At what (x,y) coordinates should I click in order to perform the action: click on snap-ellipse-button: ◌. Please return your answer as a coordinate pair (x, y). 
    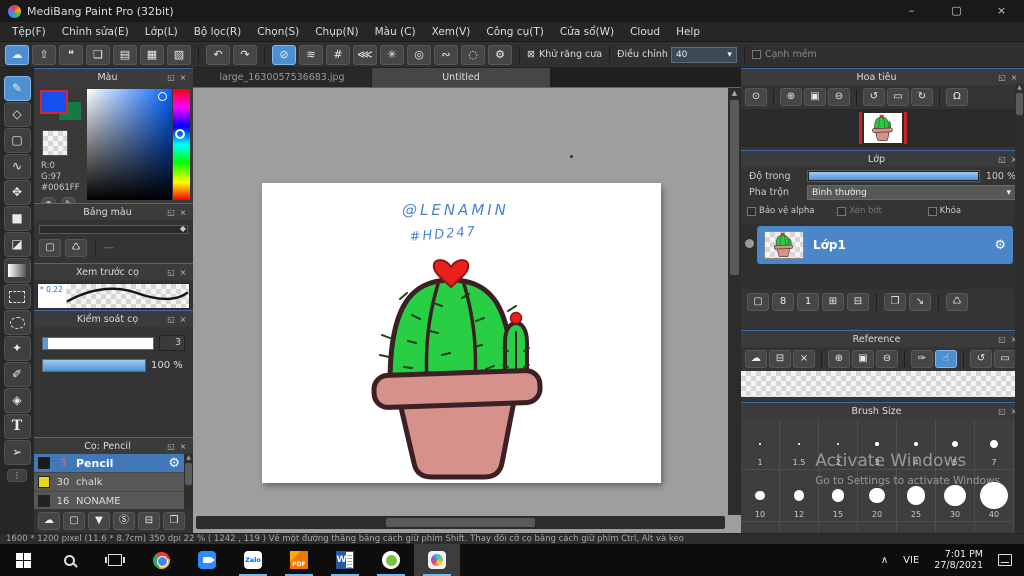
    Looking at the image, I should click on (473, 54).